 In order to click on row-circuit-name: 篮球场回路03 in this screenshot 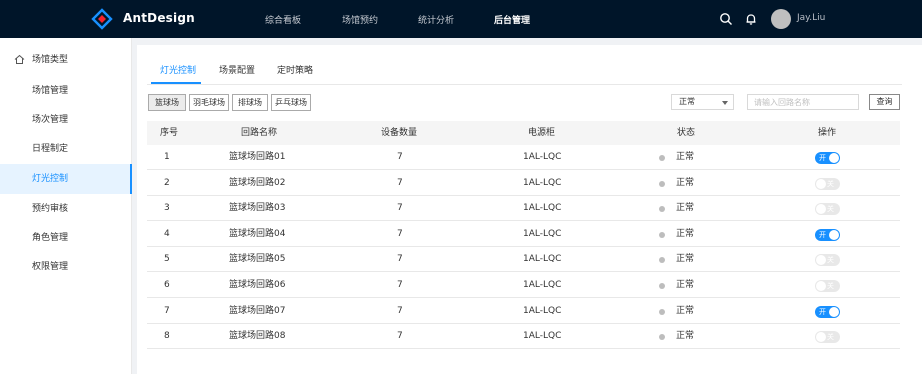, I will do `click(257, 208)`.